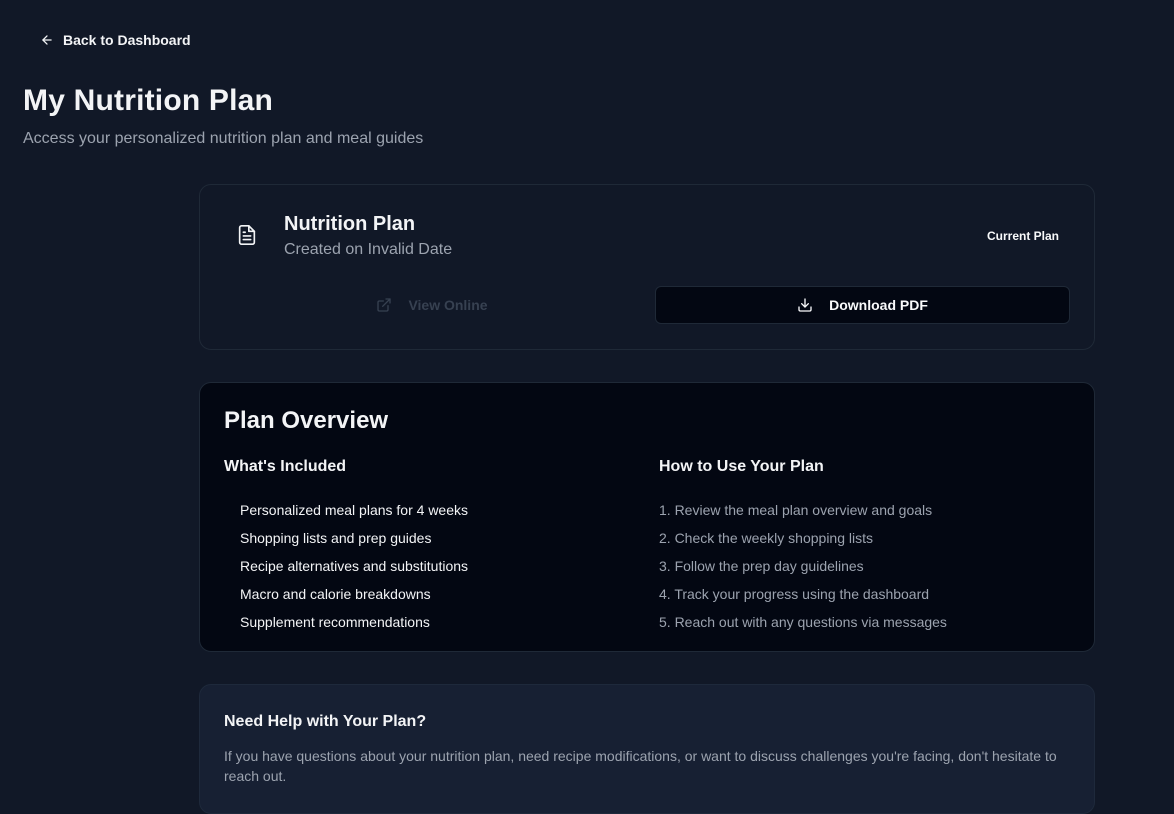 The height and width of the screenshot is (814, 1174). I want to click on download-pdf-button: Download PDF, so click(862, 305).